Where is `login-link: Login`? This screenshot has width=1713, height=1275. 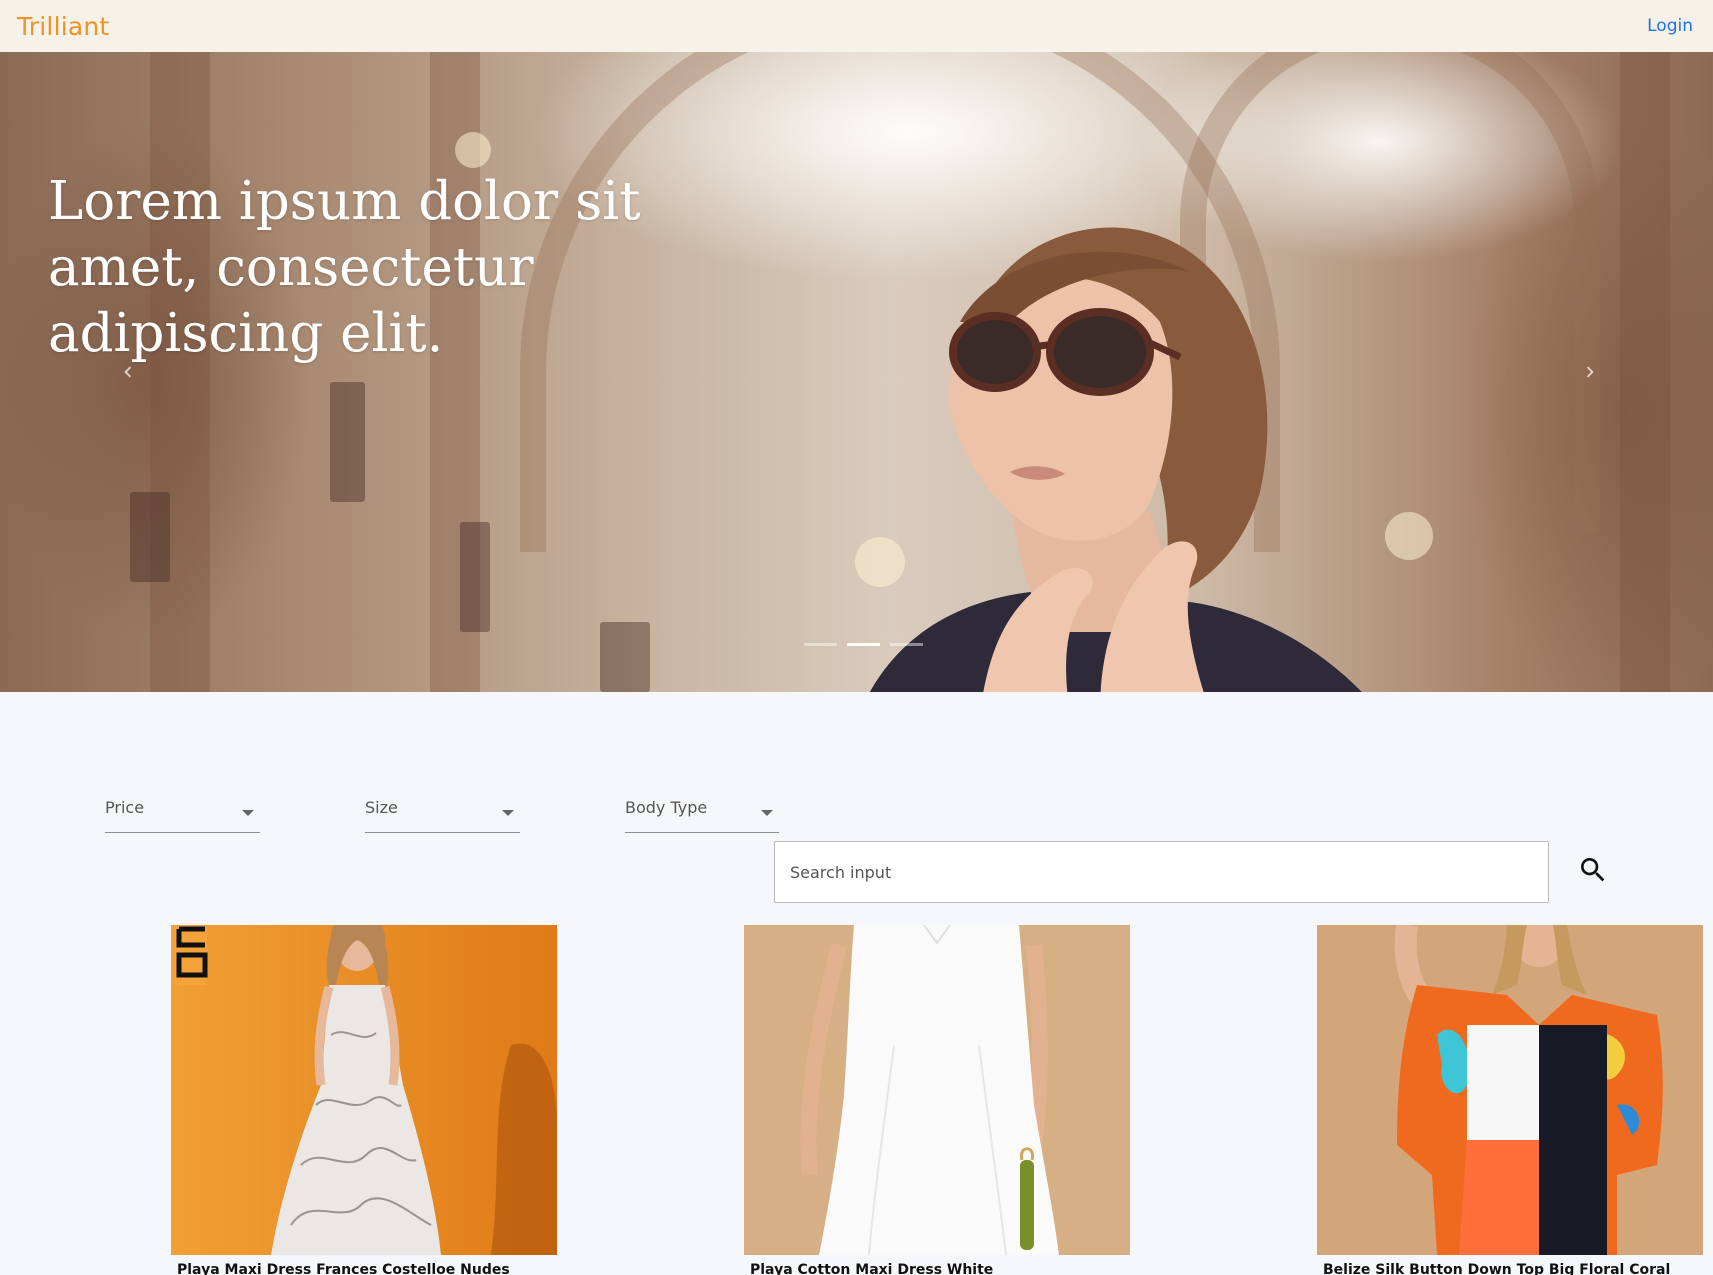 login-link: Login is located at coordinates (1670, 26).